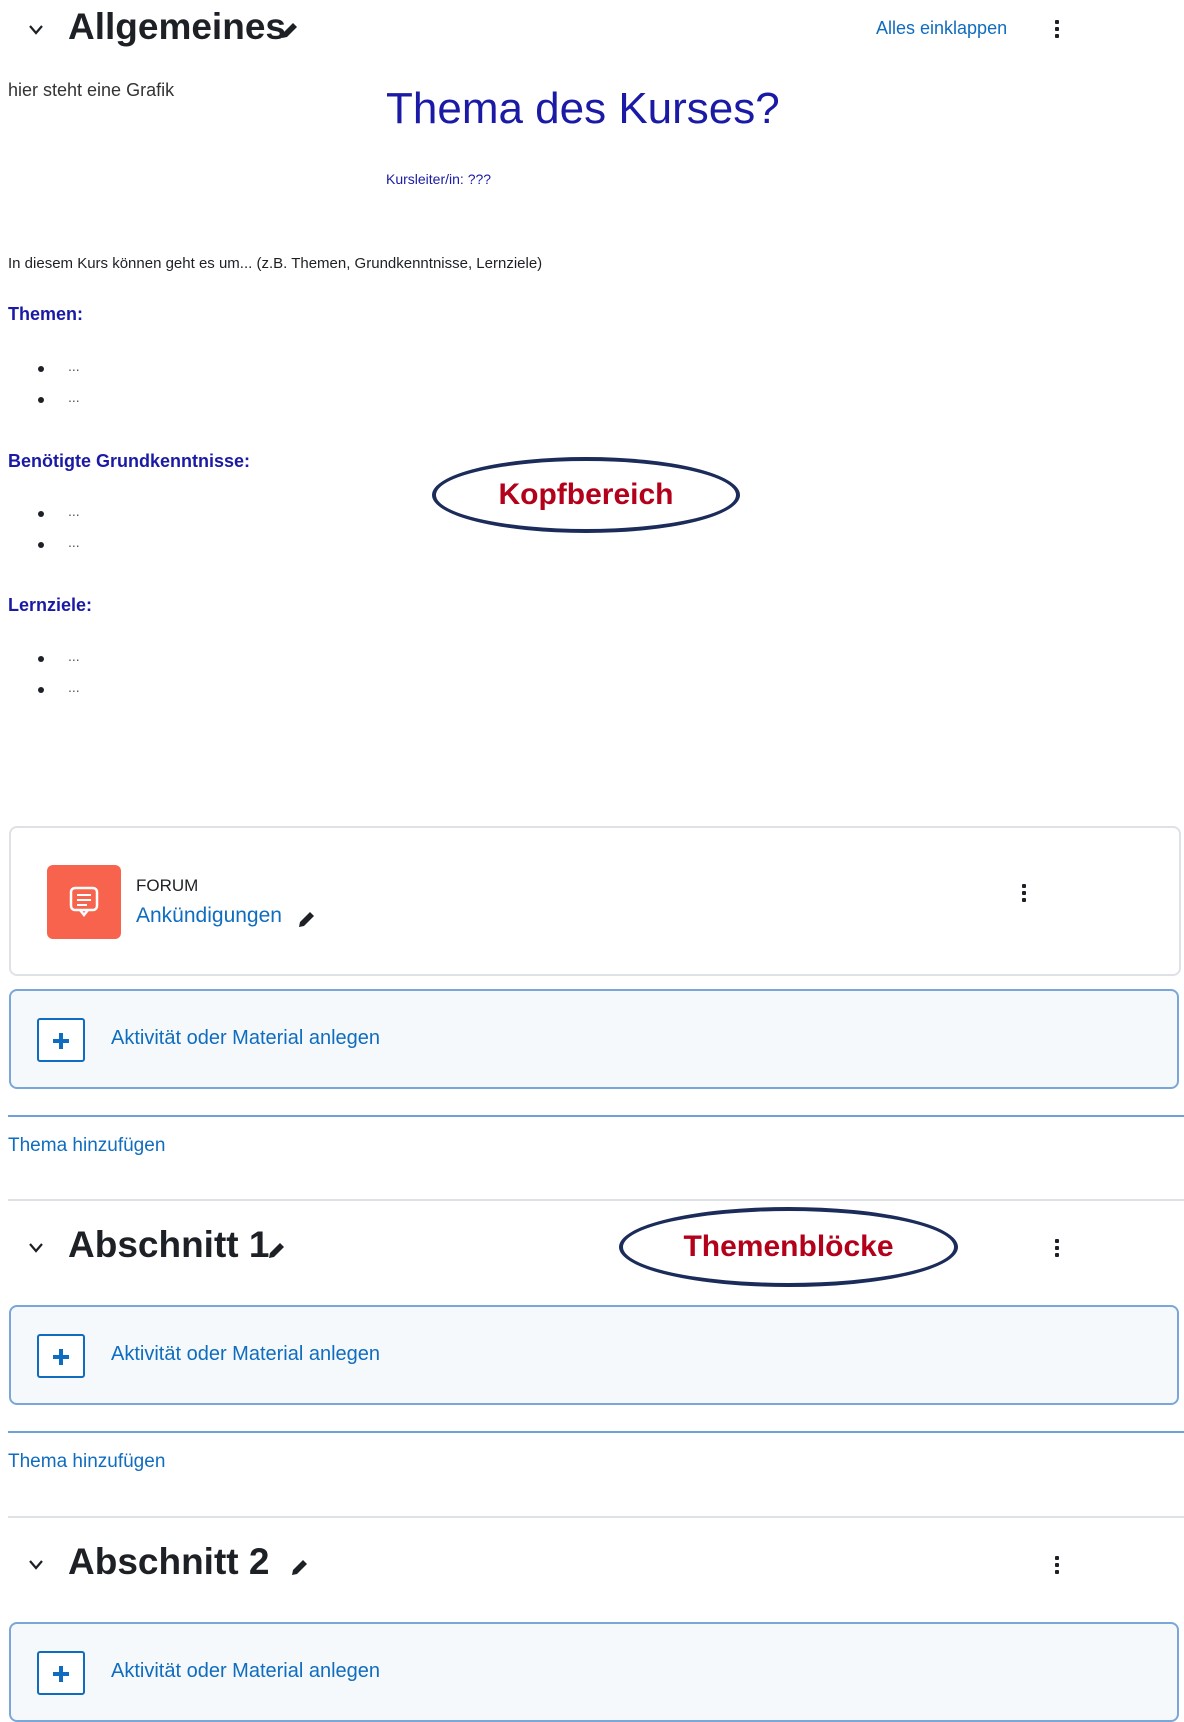 Image resolution: width=1184 pixels, height=1722 pixels. Describe the element at coordinates (592, 1567) in the screenshot. I see `section-header-2: Abschnitt 2` at that location.